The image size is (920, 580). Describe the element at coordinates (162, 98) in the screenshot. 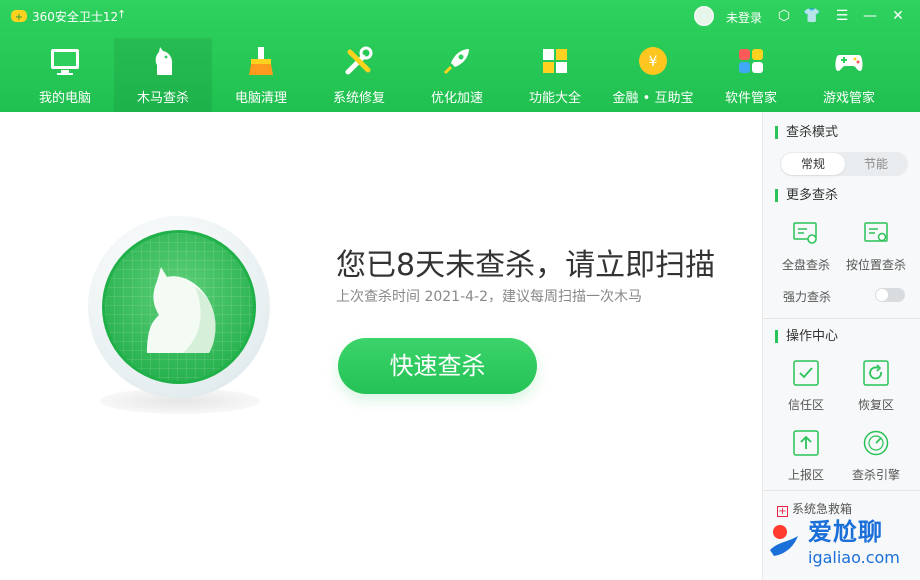

I see `nav-label: 木马查杀` at that location.